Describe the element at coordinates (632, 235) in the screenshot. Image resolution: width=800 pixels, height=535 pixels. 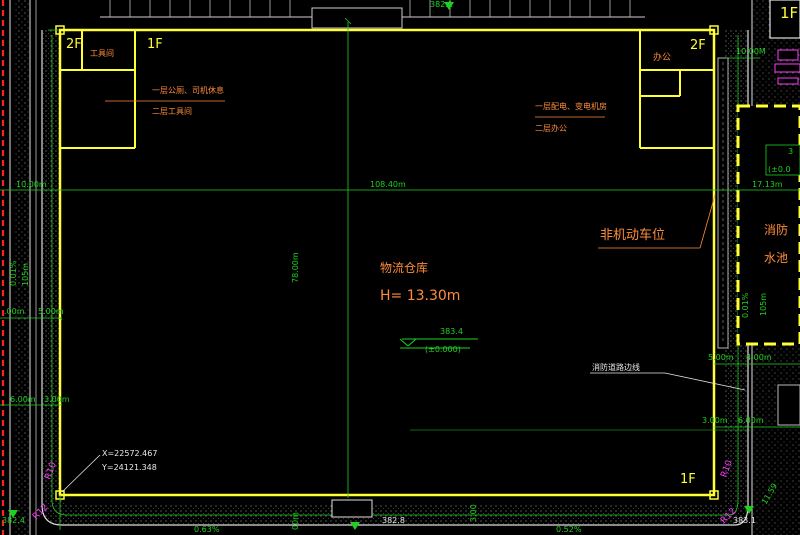
I see `label-bike-parking: 非机动车位` at that location.